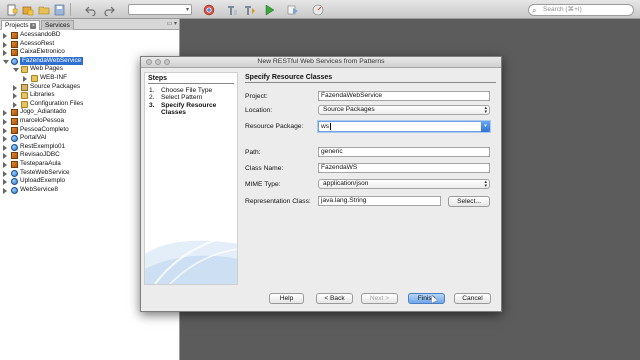  What do you see at coordinates (404, 152) in the screenshot?
I see `path-field: generic` at bounding box center [404, 152].